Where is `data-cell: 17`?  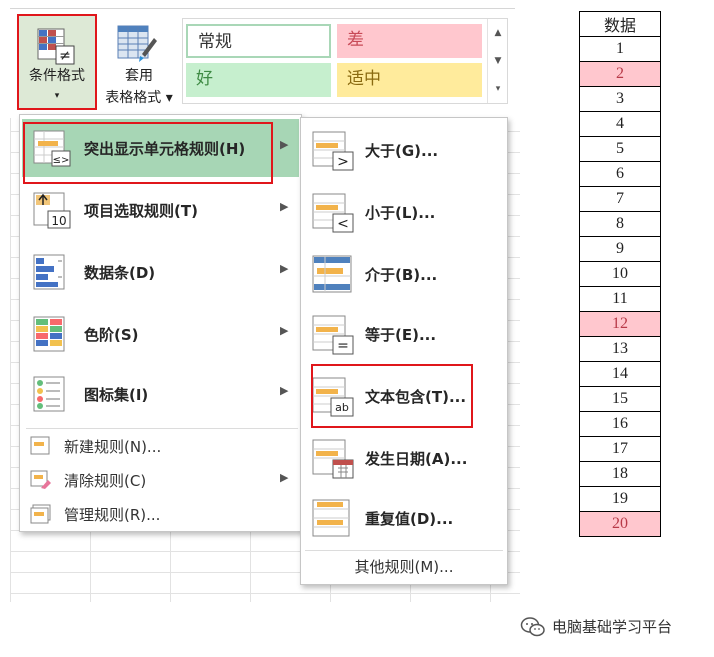
data-cell: 17 is located at coordinates (620, 449).